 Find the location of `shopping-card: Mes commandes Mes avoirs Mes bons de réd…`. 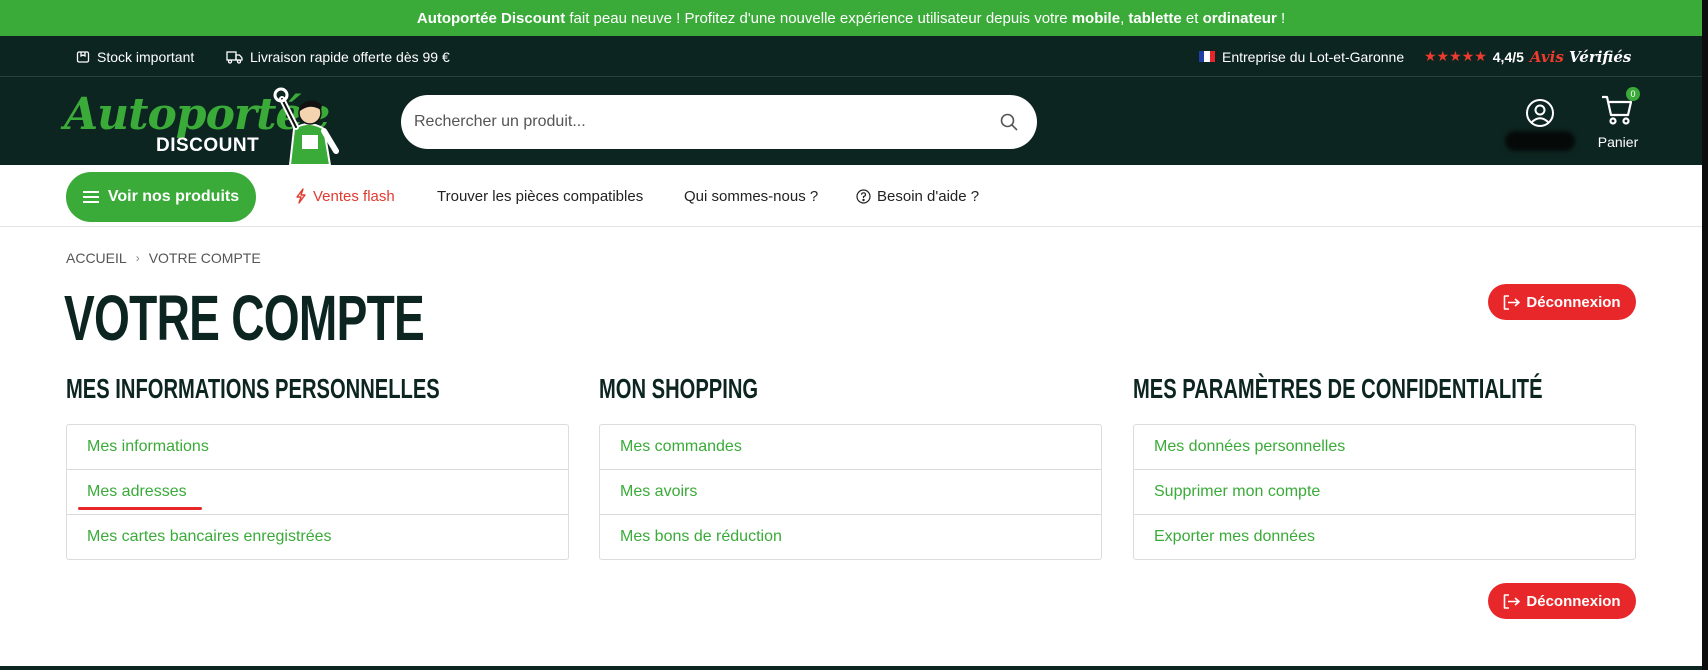

shopping-card: Mes commandes Mes avoirs Mes bons de réd… is located at coordinates (850, 492).